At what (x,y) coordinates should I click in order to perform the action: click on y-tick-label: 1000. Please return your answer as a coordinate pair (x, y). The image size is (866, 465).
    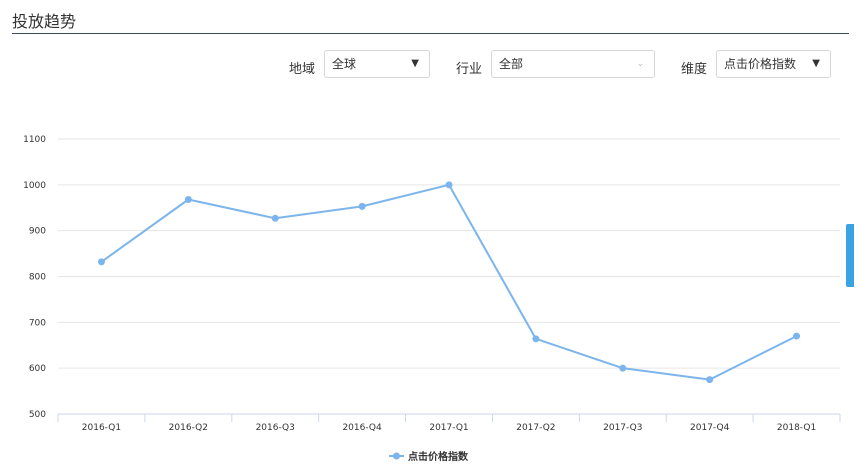
    Looking at the image, I should click on (34, 186).